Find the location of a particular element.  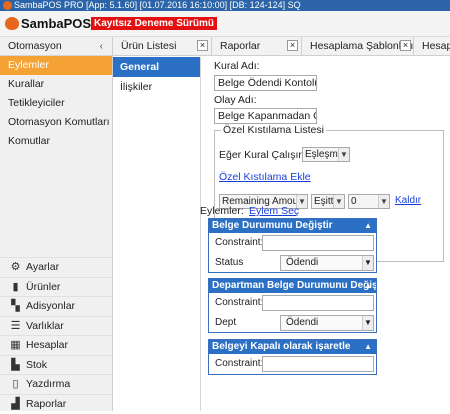

tab-hesaplar: Hesaplar is located at coordinates (432, 46).